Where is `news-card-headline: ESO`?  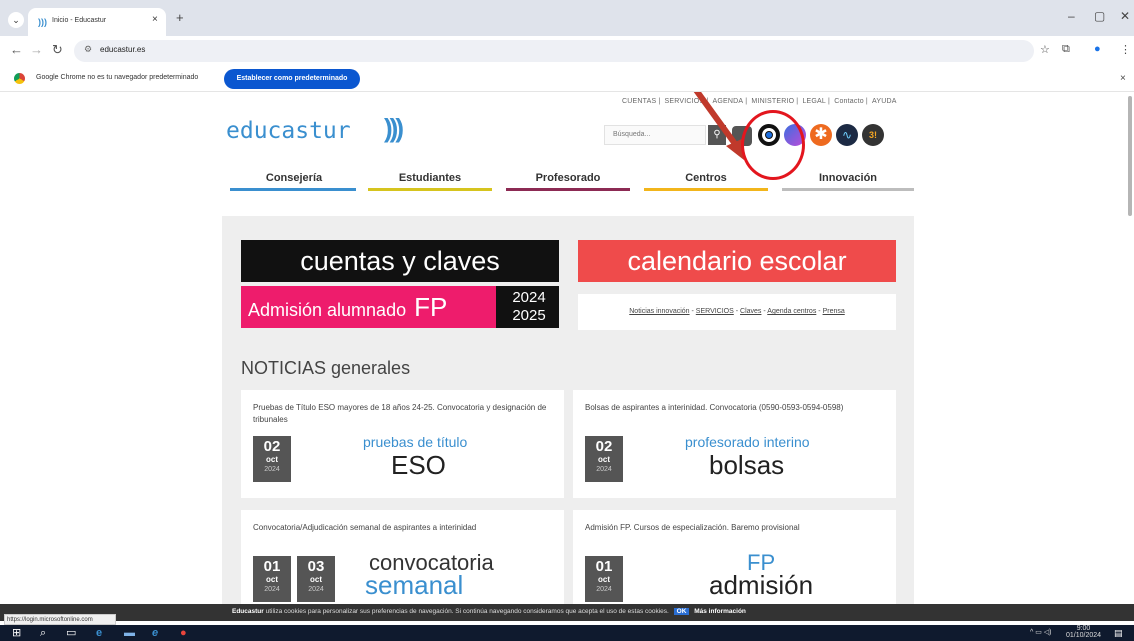 news-card-headline: ESO is located at coordinates (418, 465).